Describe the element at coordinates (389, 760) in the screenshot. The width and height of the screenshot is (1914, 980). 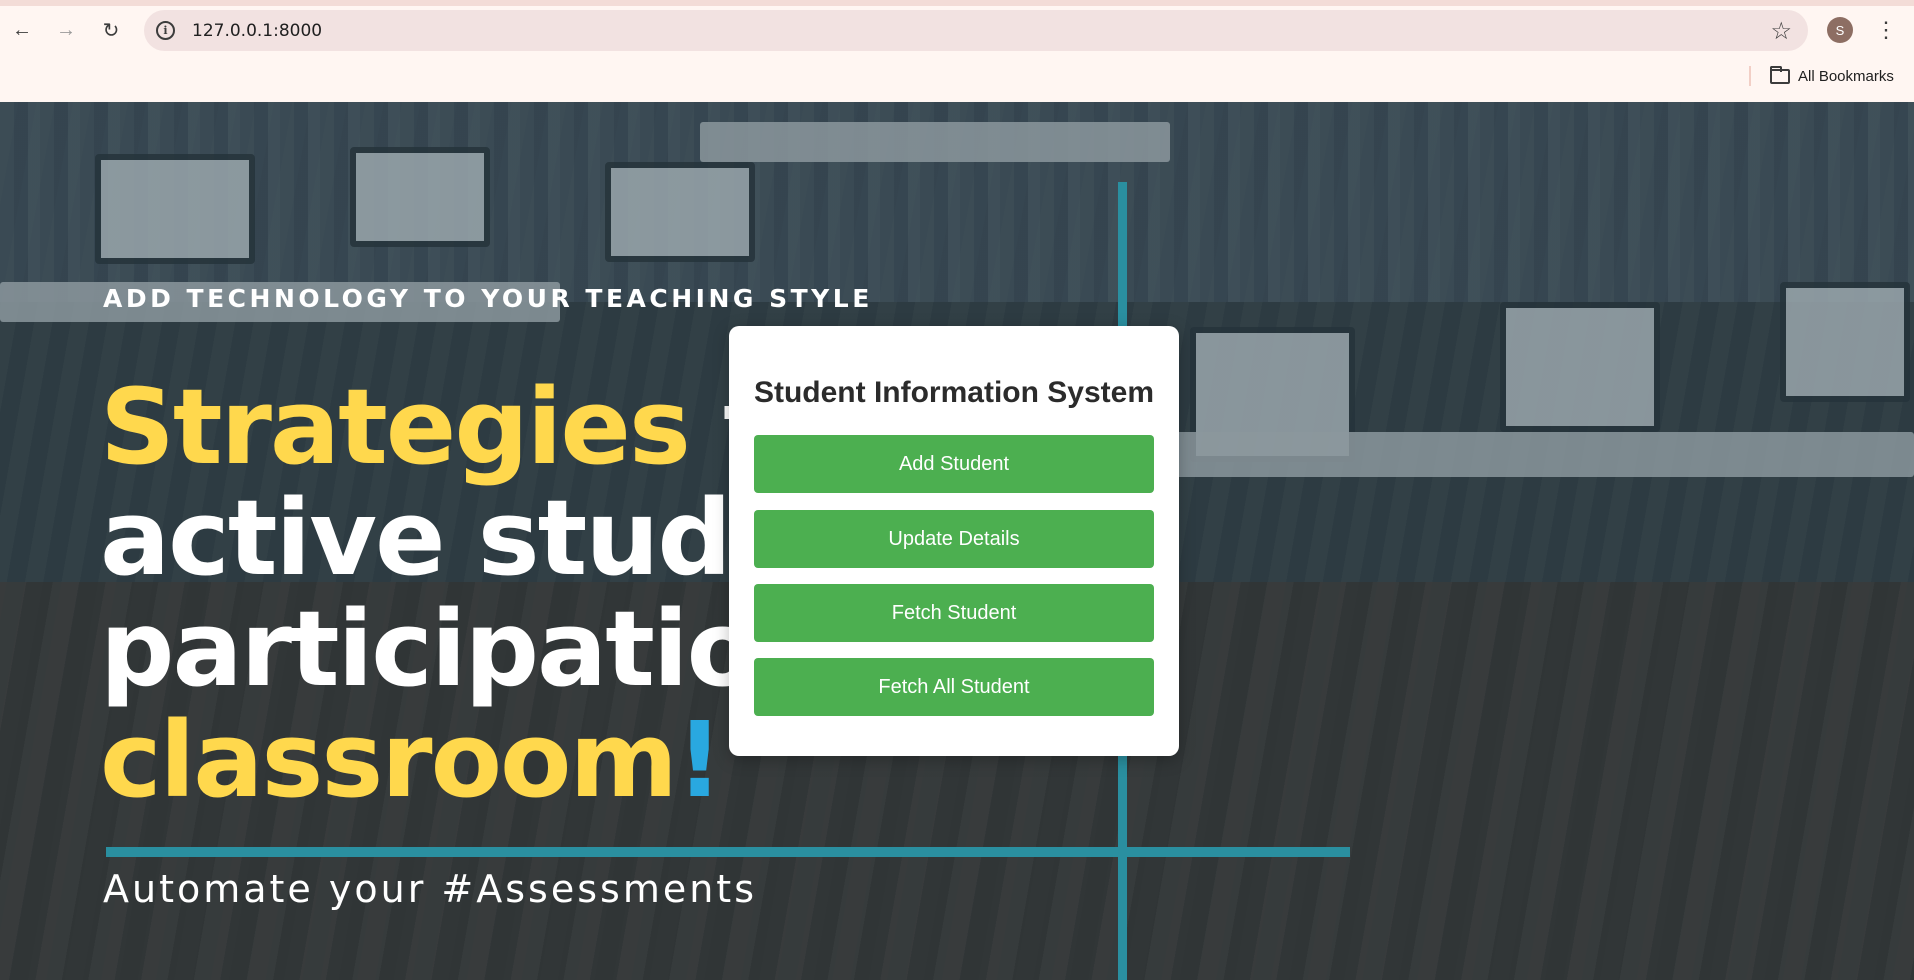
I see `headline-highlight-classroom: classroom` at that location.